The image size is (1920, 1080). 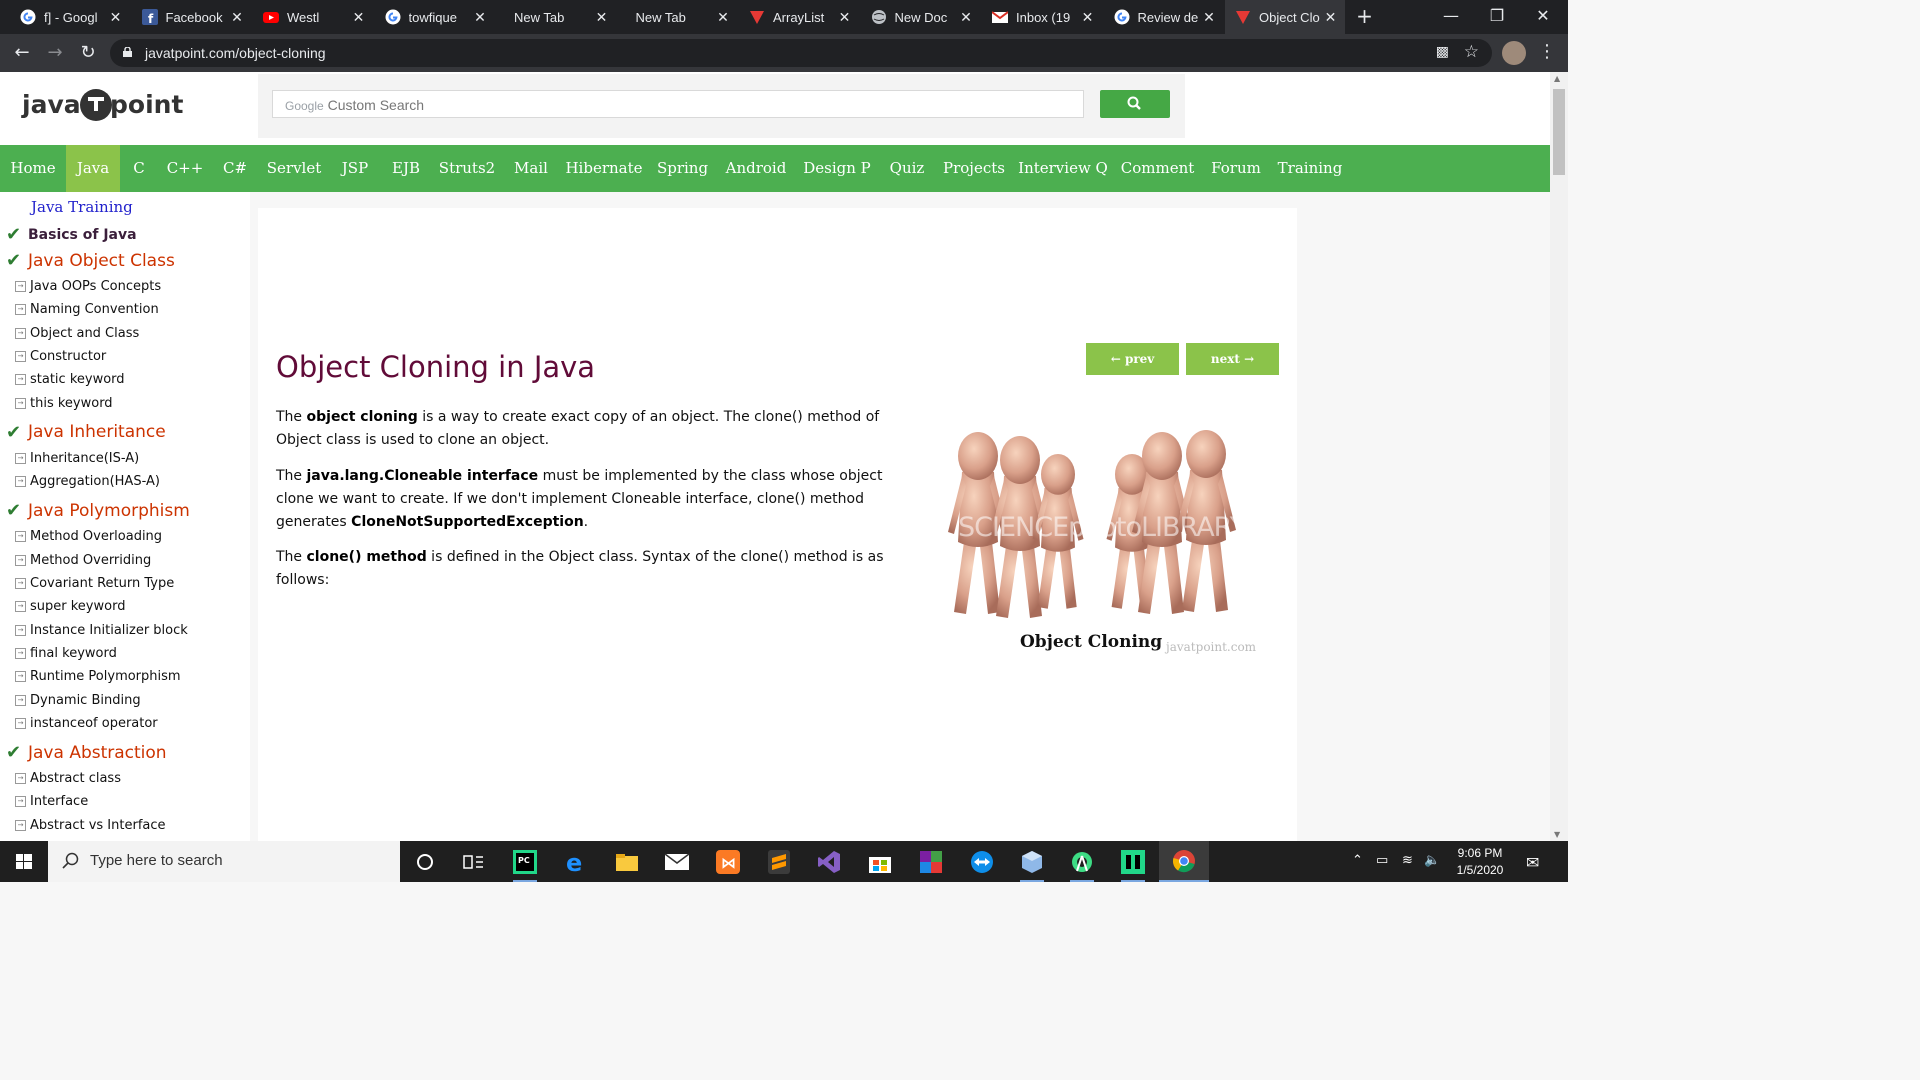 I want to click on sidebar-item: → Object and Class, so click(x=77, y=333).